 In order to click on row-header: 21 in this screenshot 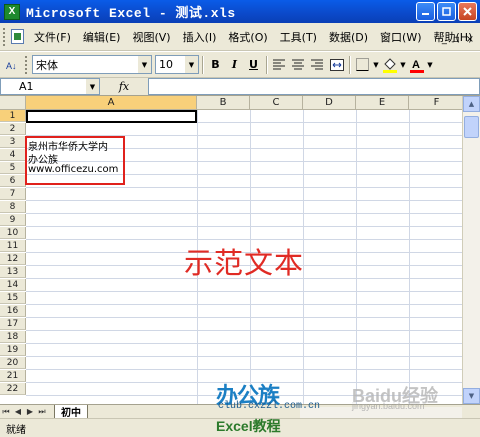, I will do `click(13, 376)`.